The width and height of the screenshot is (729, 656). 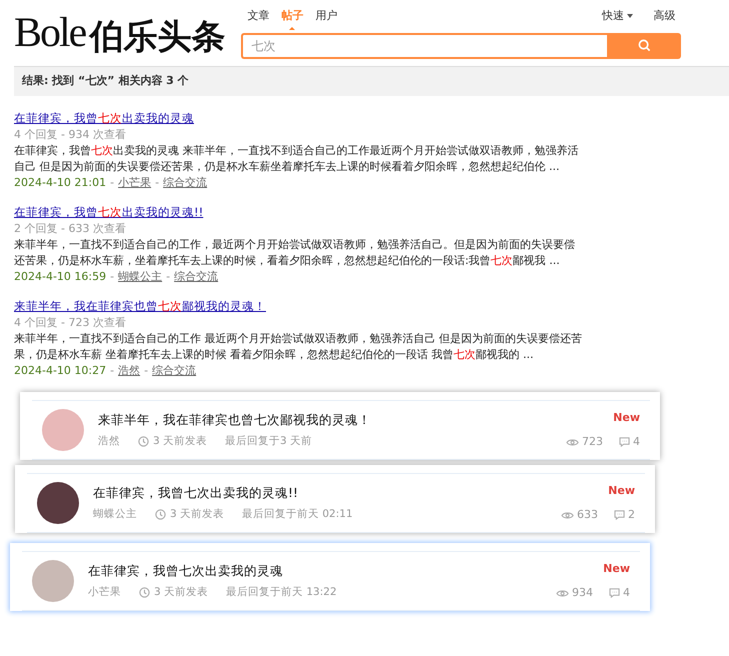 What do you see at coordinates (582, 593) in the screenshot?
I see `view-count: 934` at bounding box center [582, 593].